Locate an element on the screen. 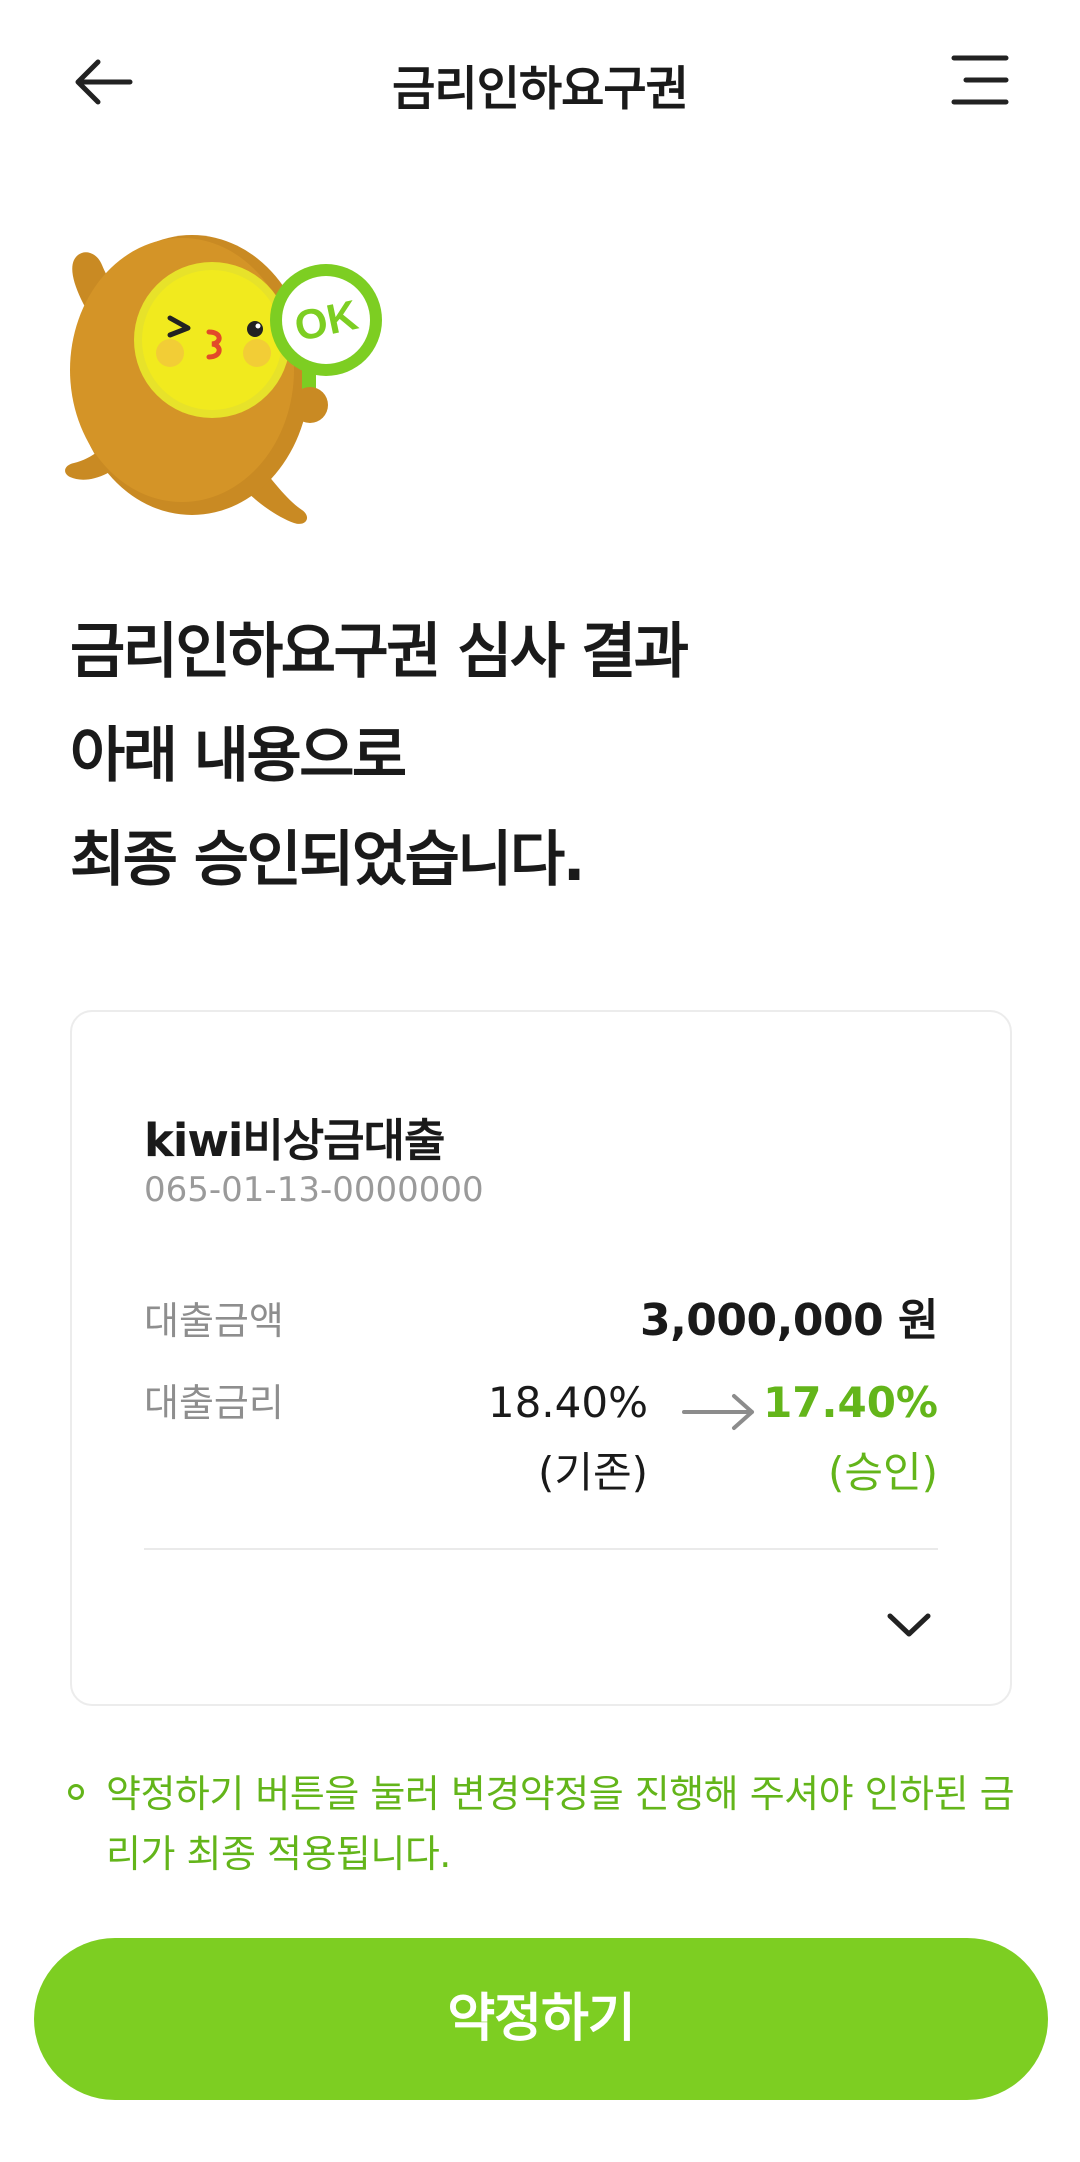 This screenshot has height=2162, width=1080. headline-line-3: 최종 승인 되었습니다. is located at coordinates (550, 860).